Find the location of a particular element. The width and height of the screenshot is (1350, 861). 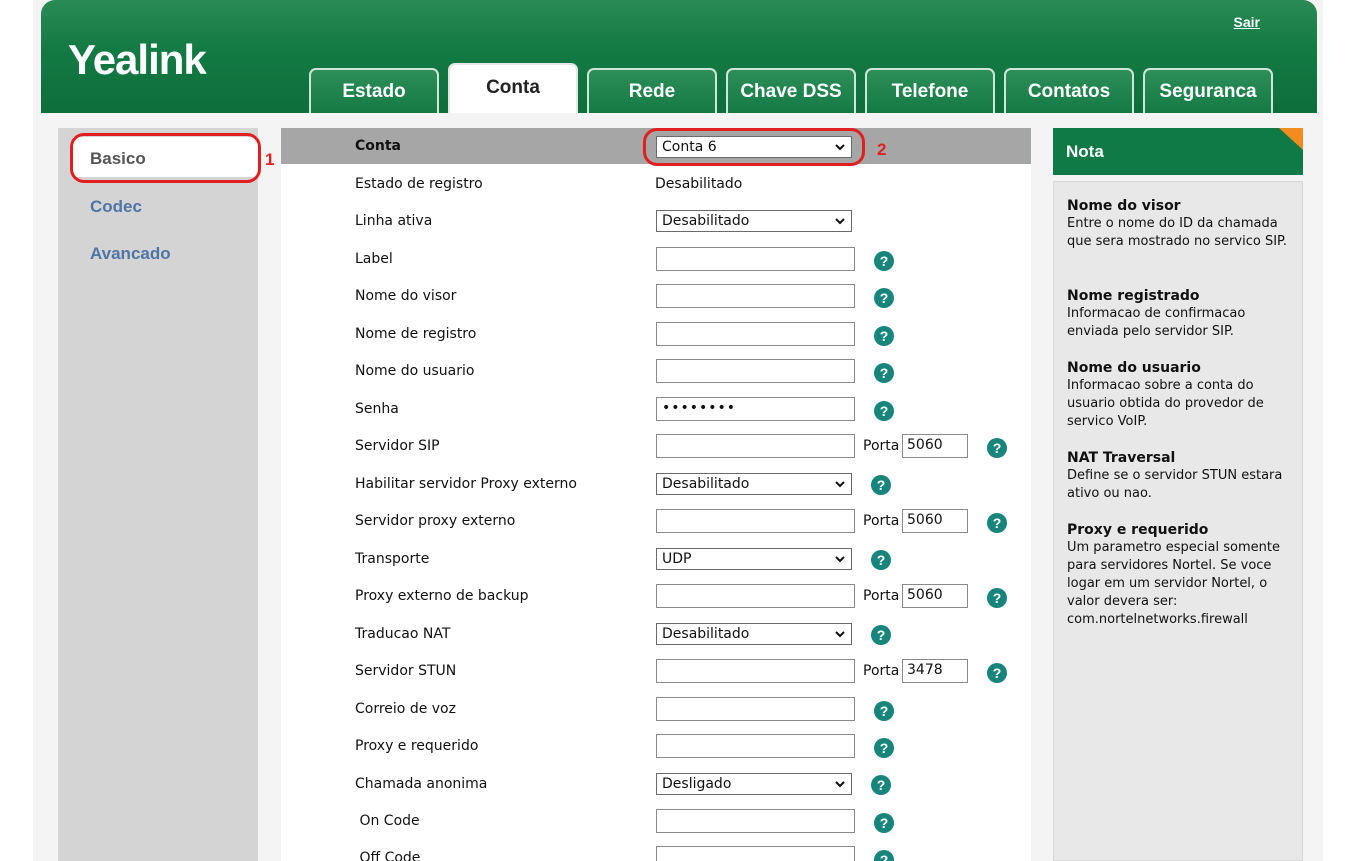

transport-select: UDP is located at coordinates (754, 559).